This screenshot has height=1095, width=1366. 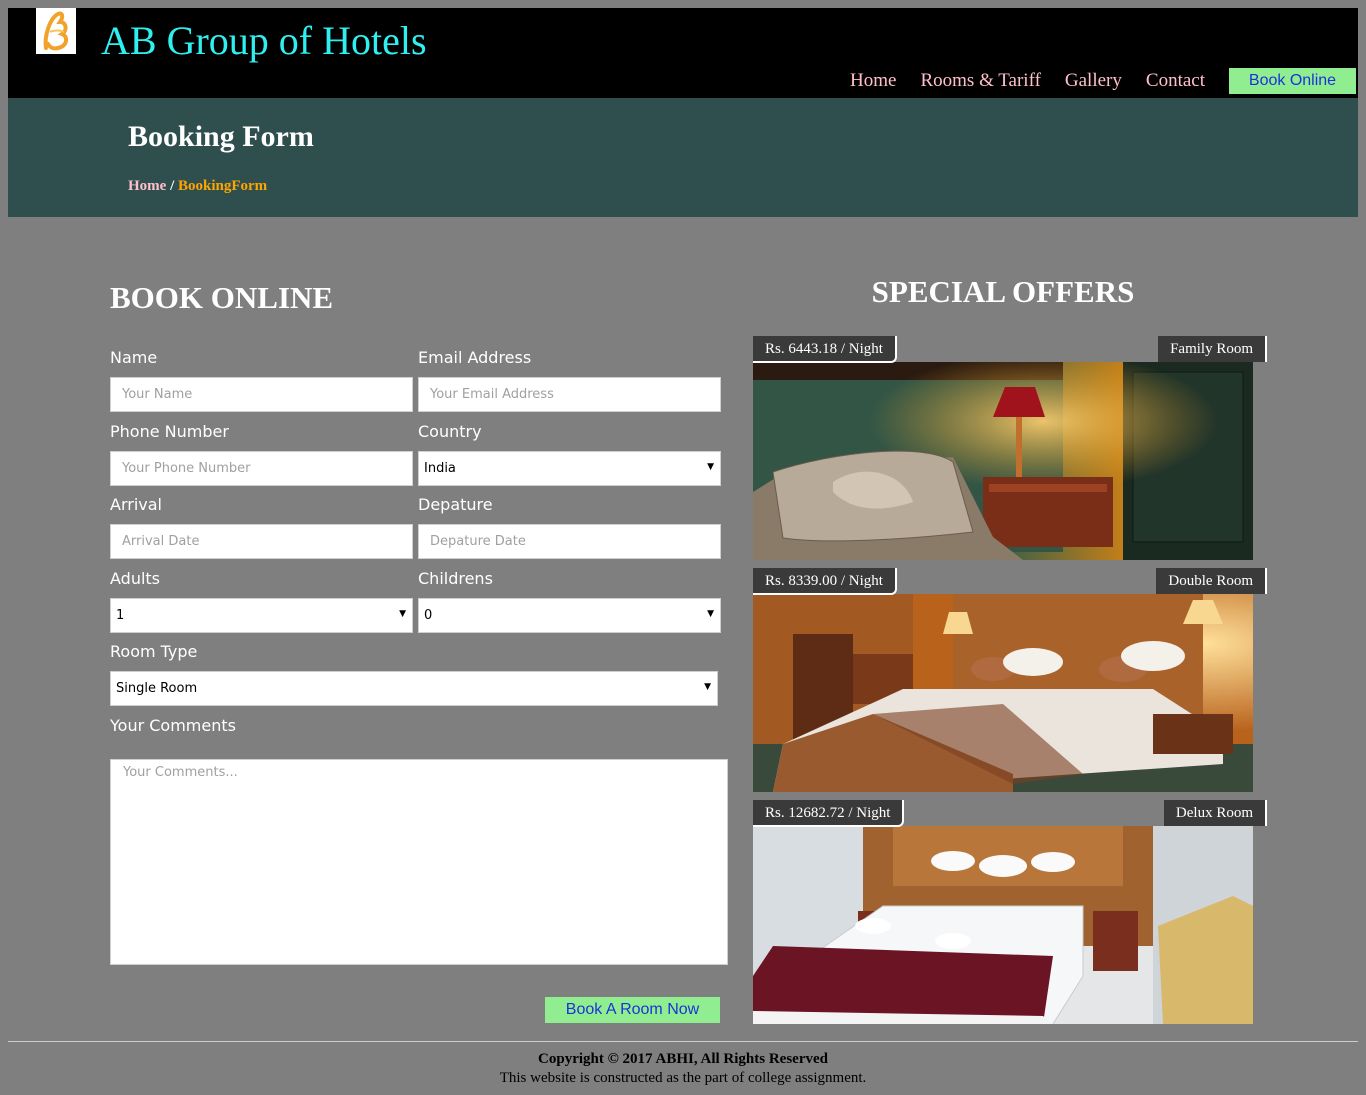 I want to click on page-title: Booking Form, so click(x=221, y=136).